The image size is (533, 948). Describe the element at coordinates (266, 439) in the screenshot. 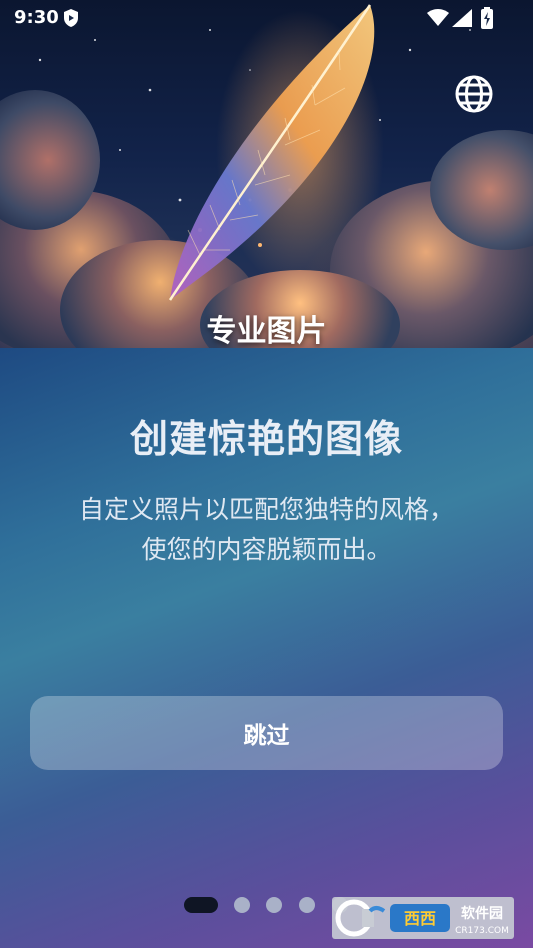

I see `onboarding-headline: 创建惊艳的图像` at that location.